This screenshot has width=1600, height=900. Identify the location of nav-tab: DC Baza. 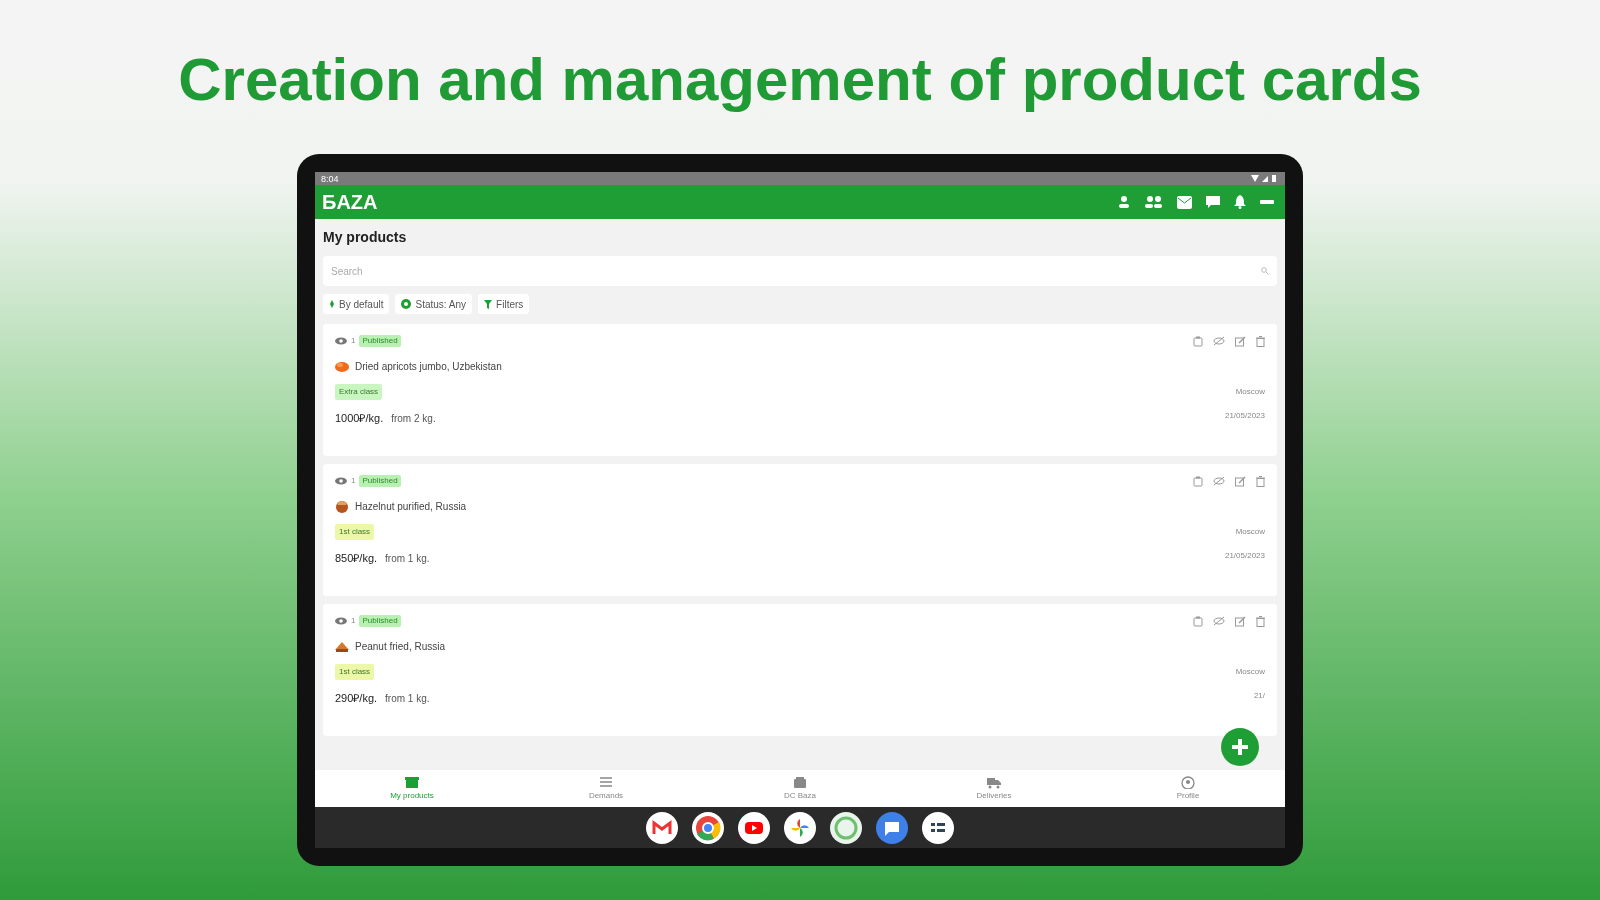
(800, 788).